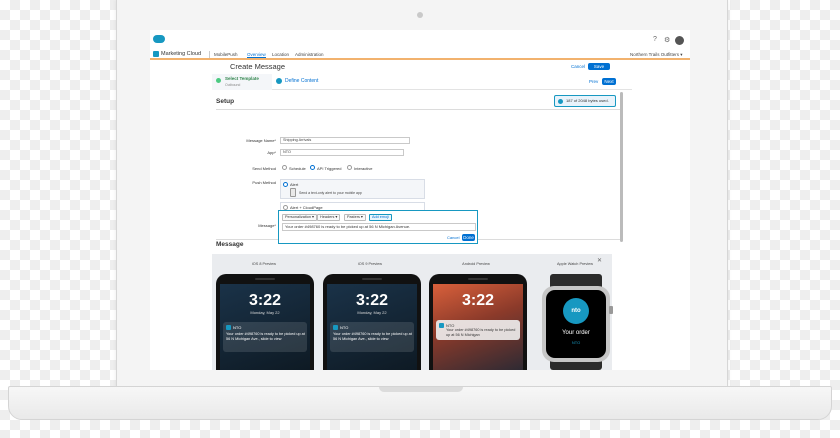  I want to click on personalization-dropdown: Personalization ▾, so click(299, 217).